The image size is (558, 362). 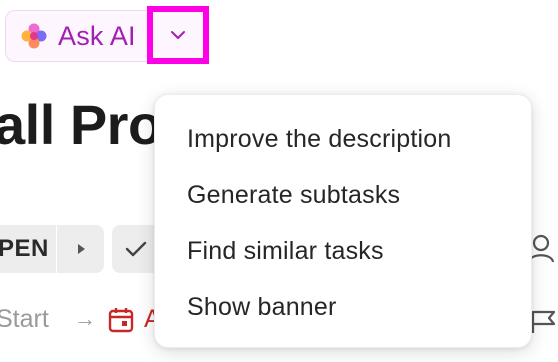 I want to click on priority-flag-icon, so click(x=544, y=324).